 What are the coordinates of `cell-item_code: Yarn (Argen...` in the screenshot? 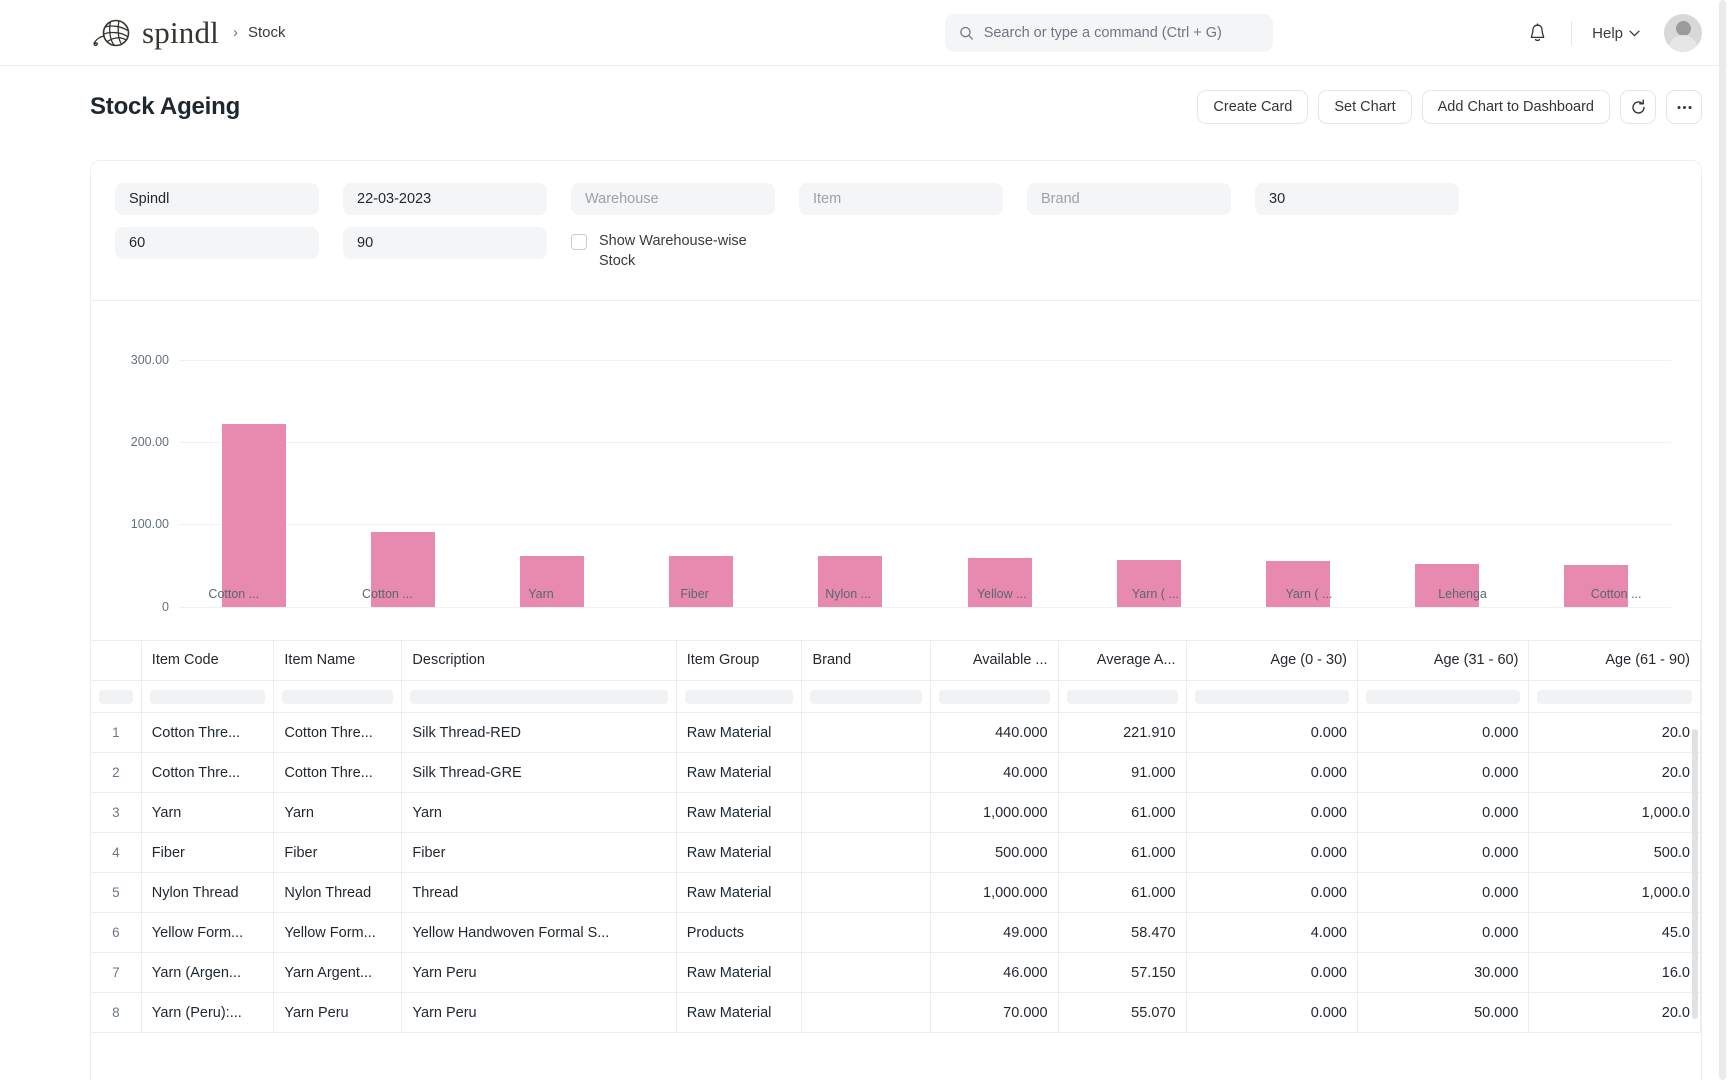 It's located at (208, 973).